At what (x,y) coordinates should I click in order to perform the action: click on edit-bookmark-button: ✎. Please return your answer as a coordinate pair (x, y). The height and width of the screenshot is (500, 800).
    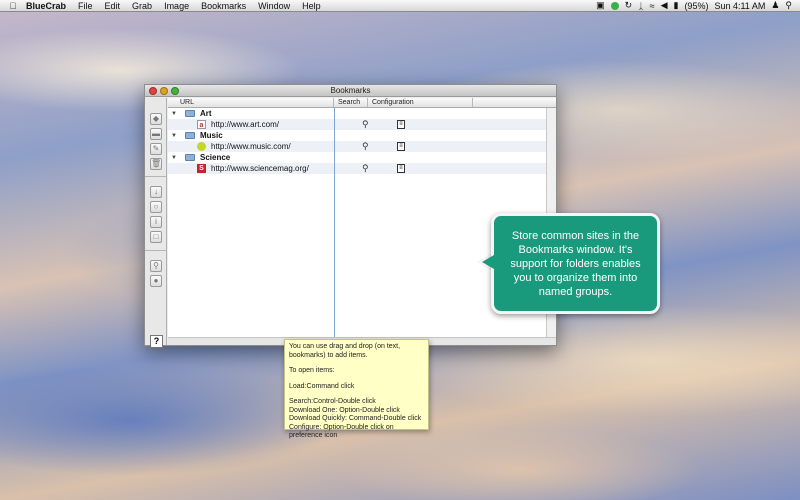
    Looking at the image, I should click on (156, 149).